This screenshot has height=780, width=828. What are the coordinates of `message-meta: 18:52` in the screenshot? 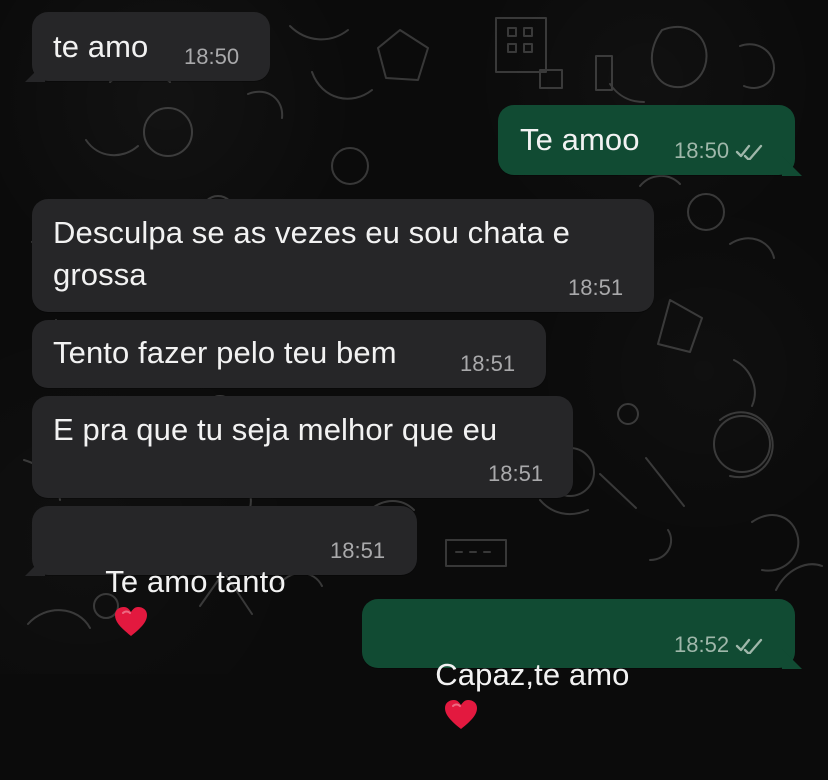 It's located at (718, 645).